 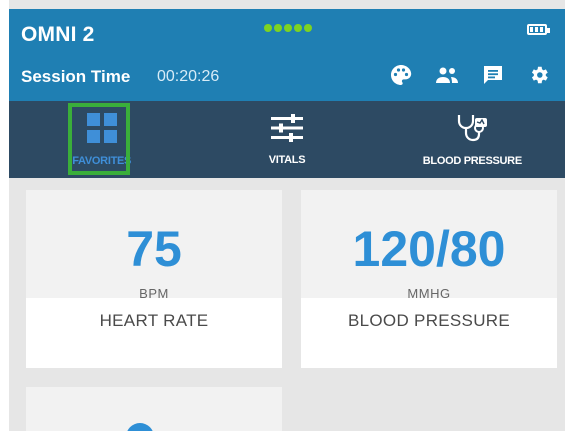 I want to click on battery-icon, so click(x=538, y=29).